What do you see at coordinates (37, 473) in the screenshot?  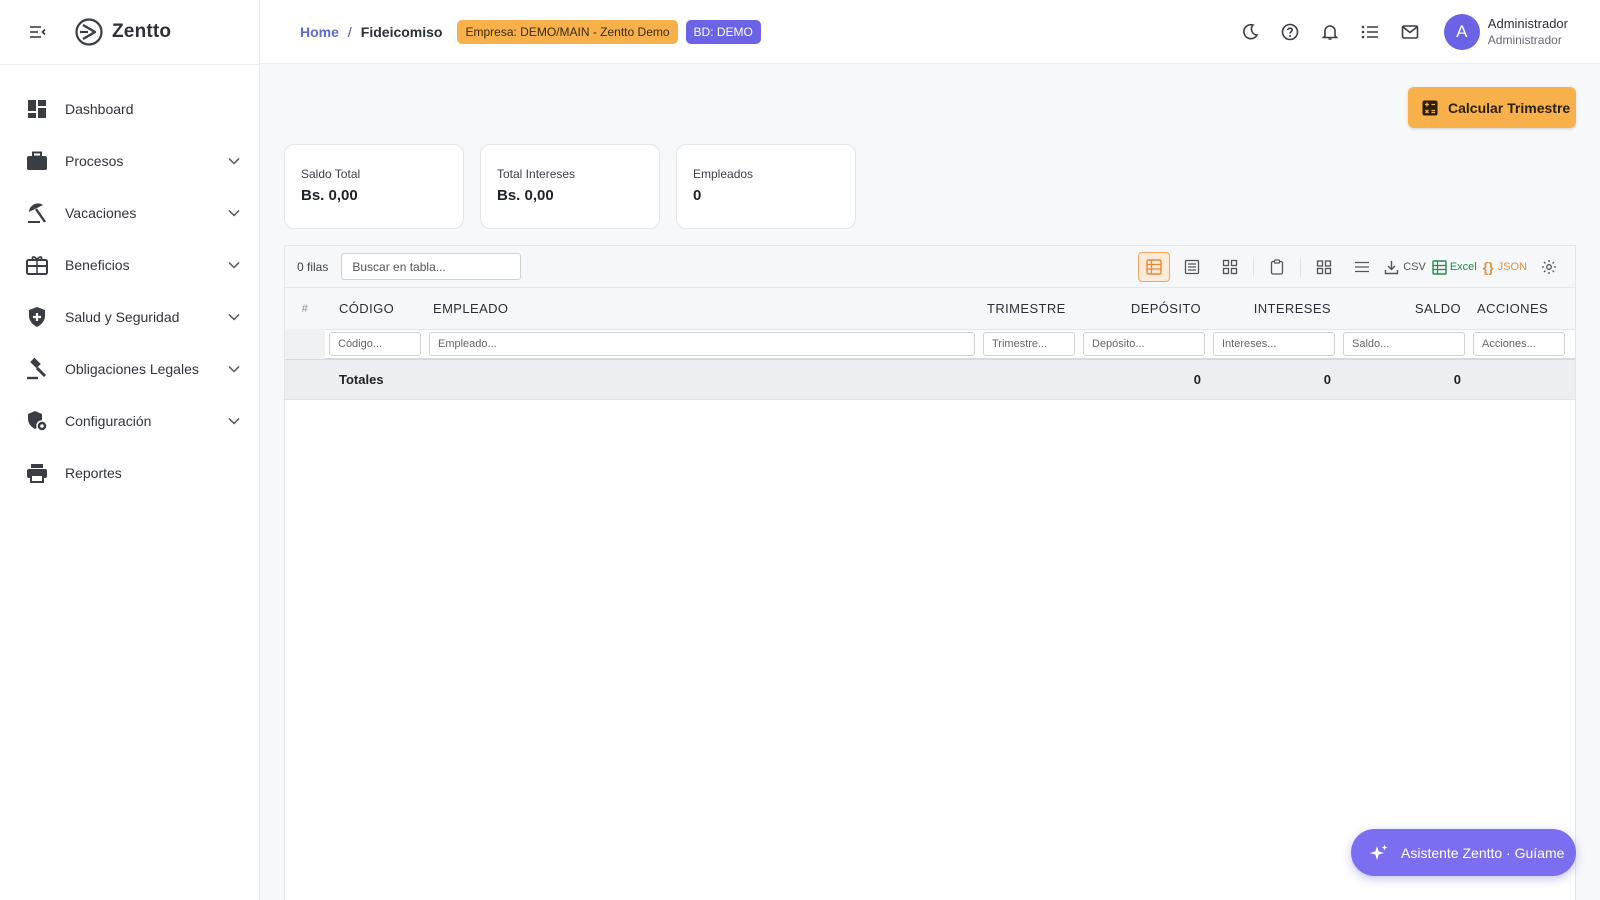 I see `printer-icon` at bounding box center [37, 473].